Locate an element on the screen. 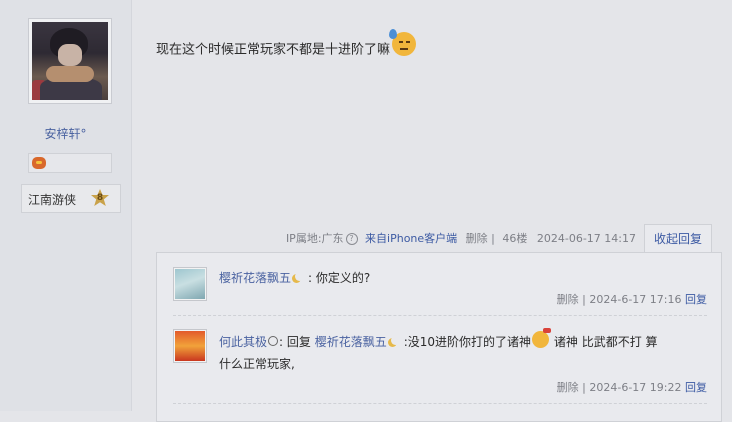  reply-content: 樱祈花落飘五 : 你定义的? is located at coordinates (294, 277).